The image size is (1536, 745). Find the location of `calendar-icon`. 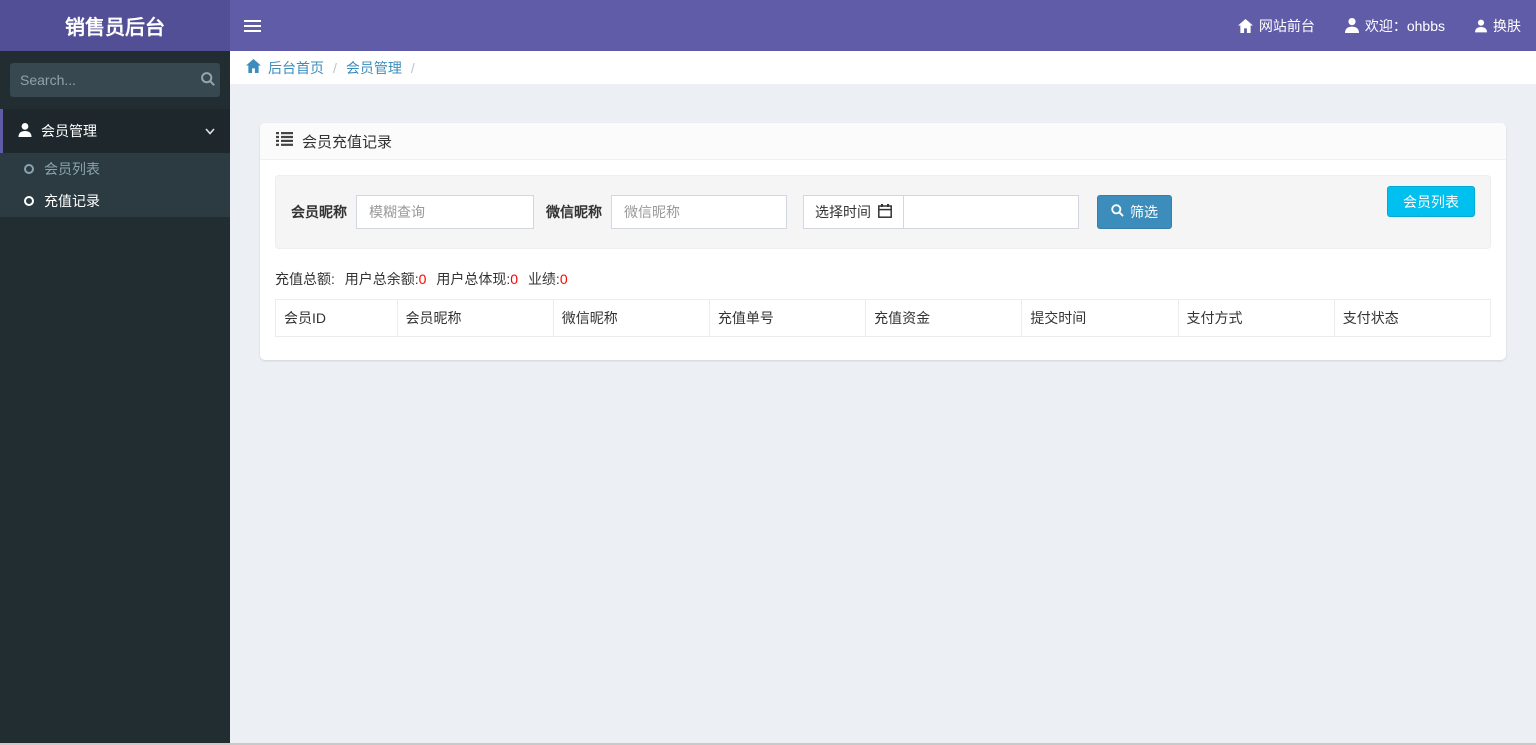

calendar-icon is located at coordinates (885, 212).